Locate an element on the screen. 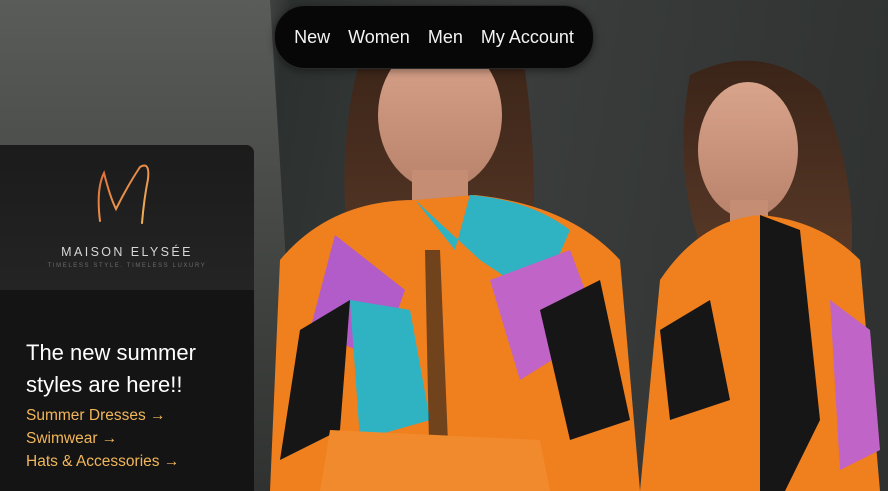 Image resolution: width=888 pixels, height=491 pixels. link-summer-dresses: Summer Dresses → is located at coordinates (102, 415).